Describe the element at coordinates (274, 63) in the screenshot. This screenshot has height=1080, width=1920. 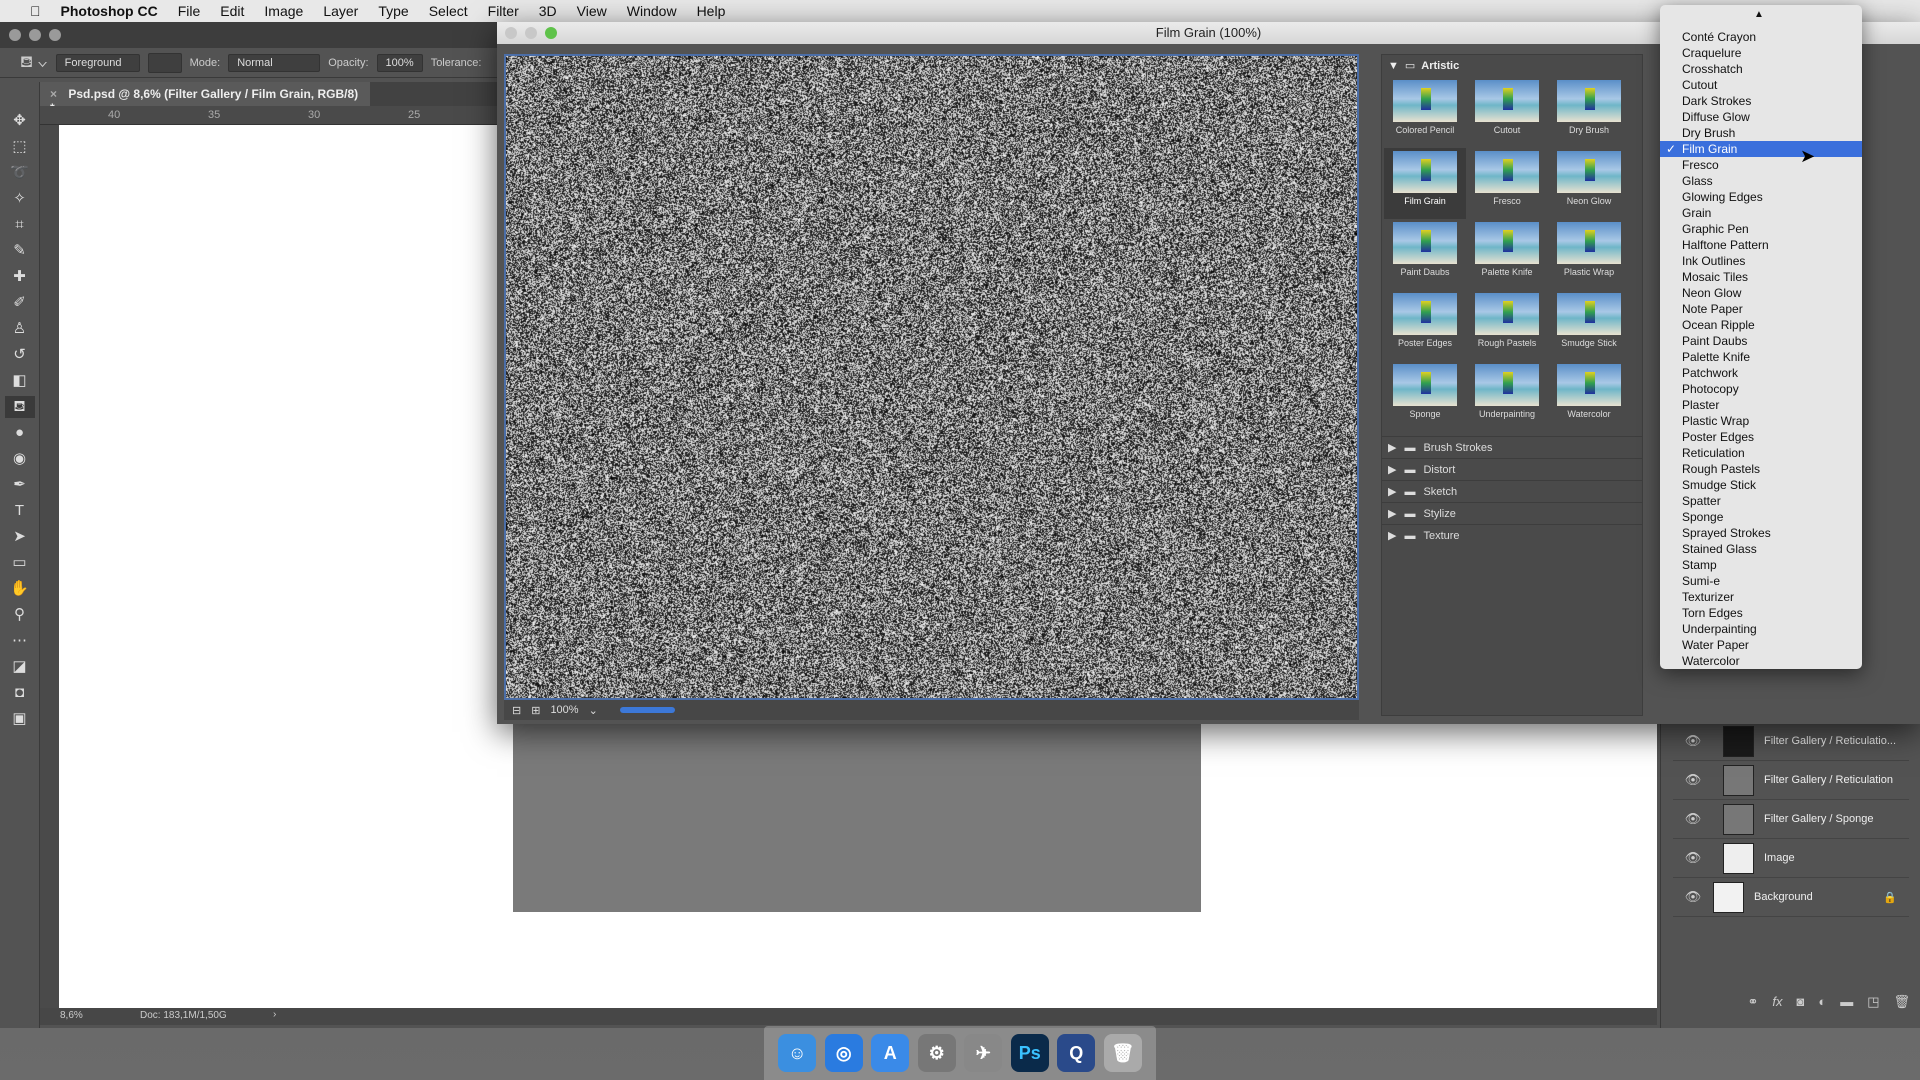
I see `mode-select: Normal` at that location.